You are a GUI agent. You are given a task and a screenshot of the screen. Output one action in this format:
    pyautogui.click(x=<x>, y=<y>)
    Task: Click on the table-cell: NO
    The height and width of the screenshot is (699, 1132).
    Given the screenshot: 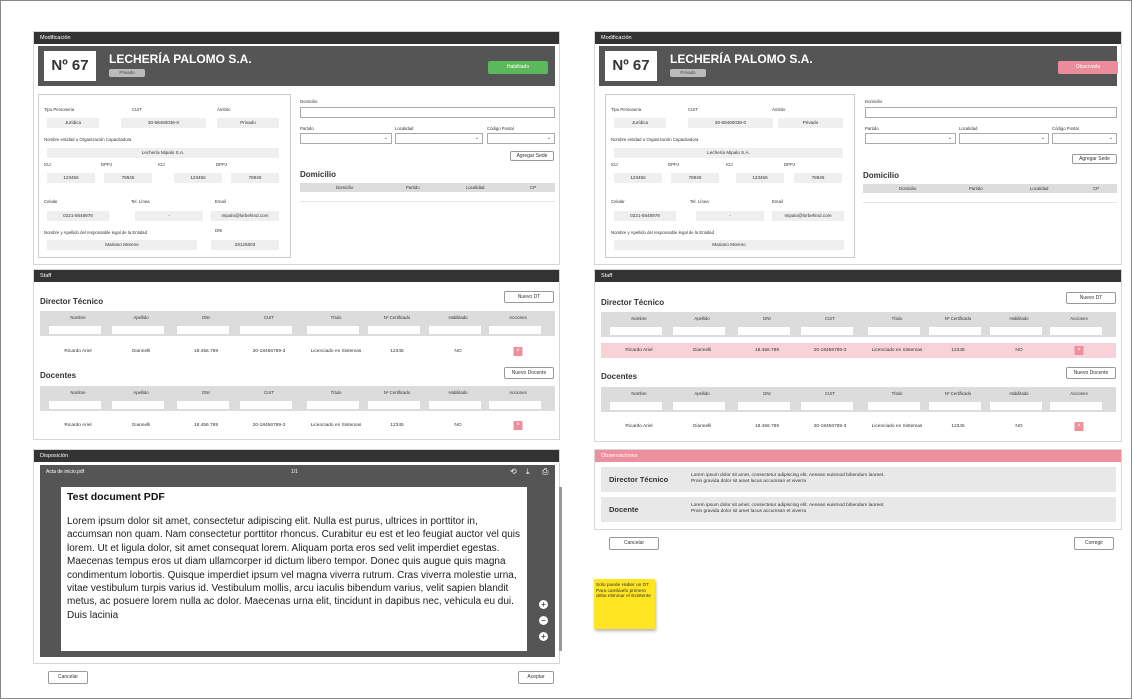 What is the action you would take?
    pyautogui.click(x=458, y=425)
    